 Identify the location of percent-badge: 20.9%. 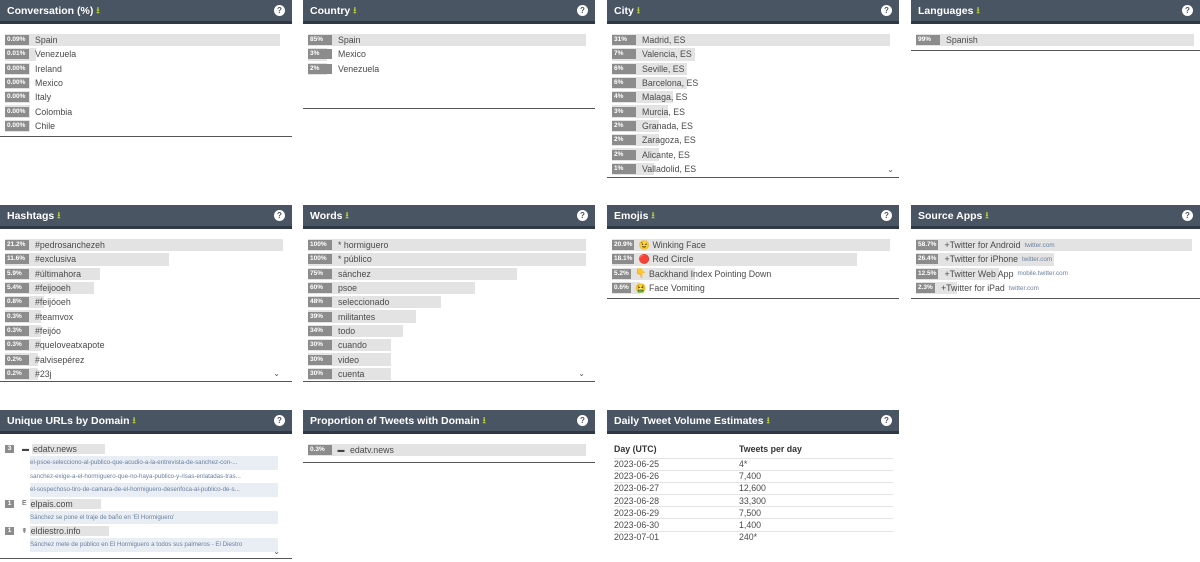
(623, 245).